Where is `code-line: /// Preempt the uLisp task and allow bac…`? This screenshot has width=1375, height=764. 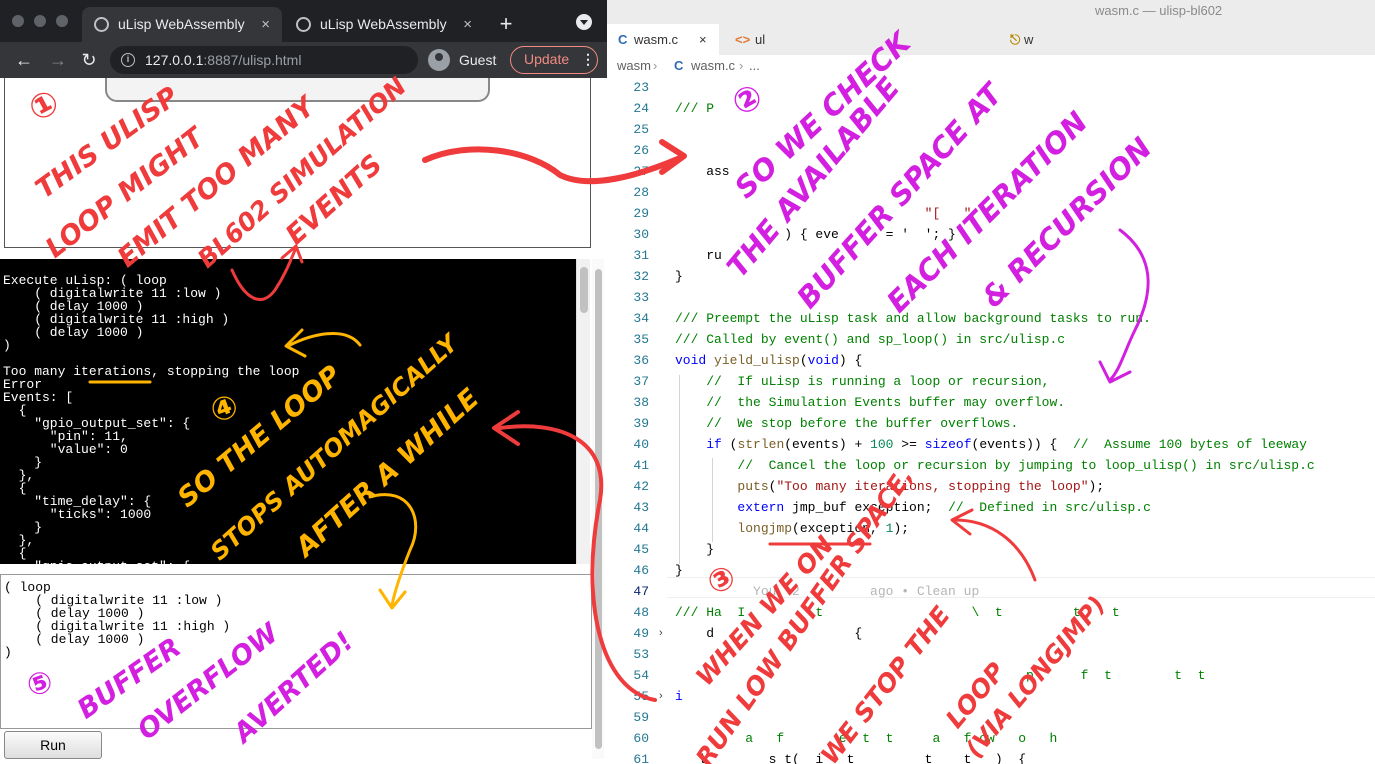
code-line: /// Preempt the uLisp task and allow bac… is located at coordinates (913, 318).